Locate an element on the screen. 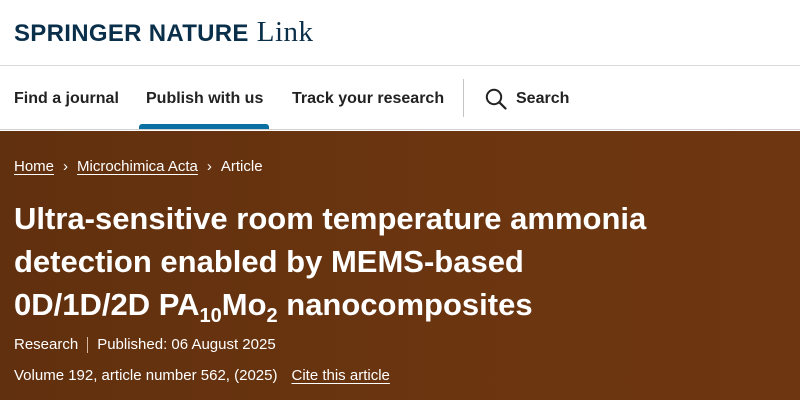 This screenshot has width=800, height=400. search-label: Search is located at coordinates (543, 98).